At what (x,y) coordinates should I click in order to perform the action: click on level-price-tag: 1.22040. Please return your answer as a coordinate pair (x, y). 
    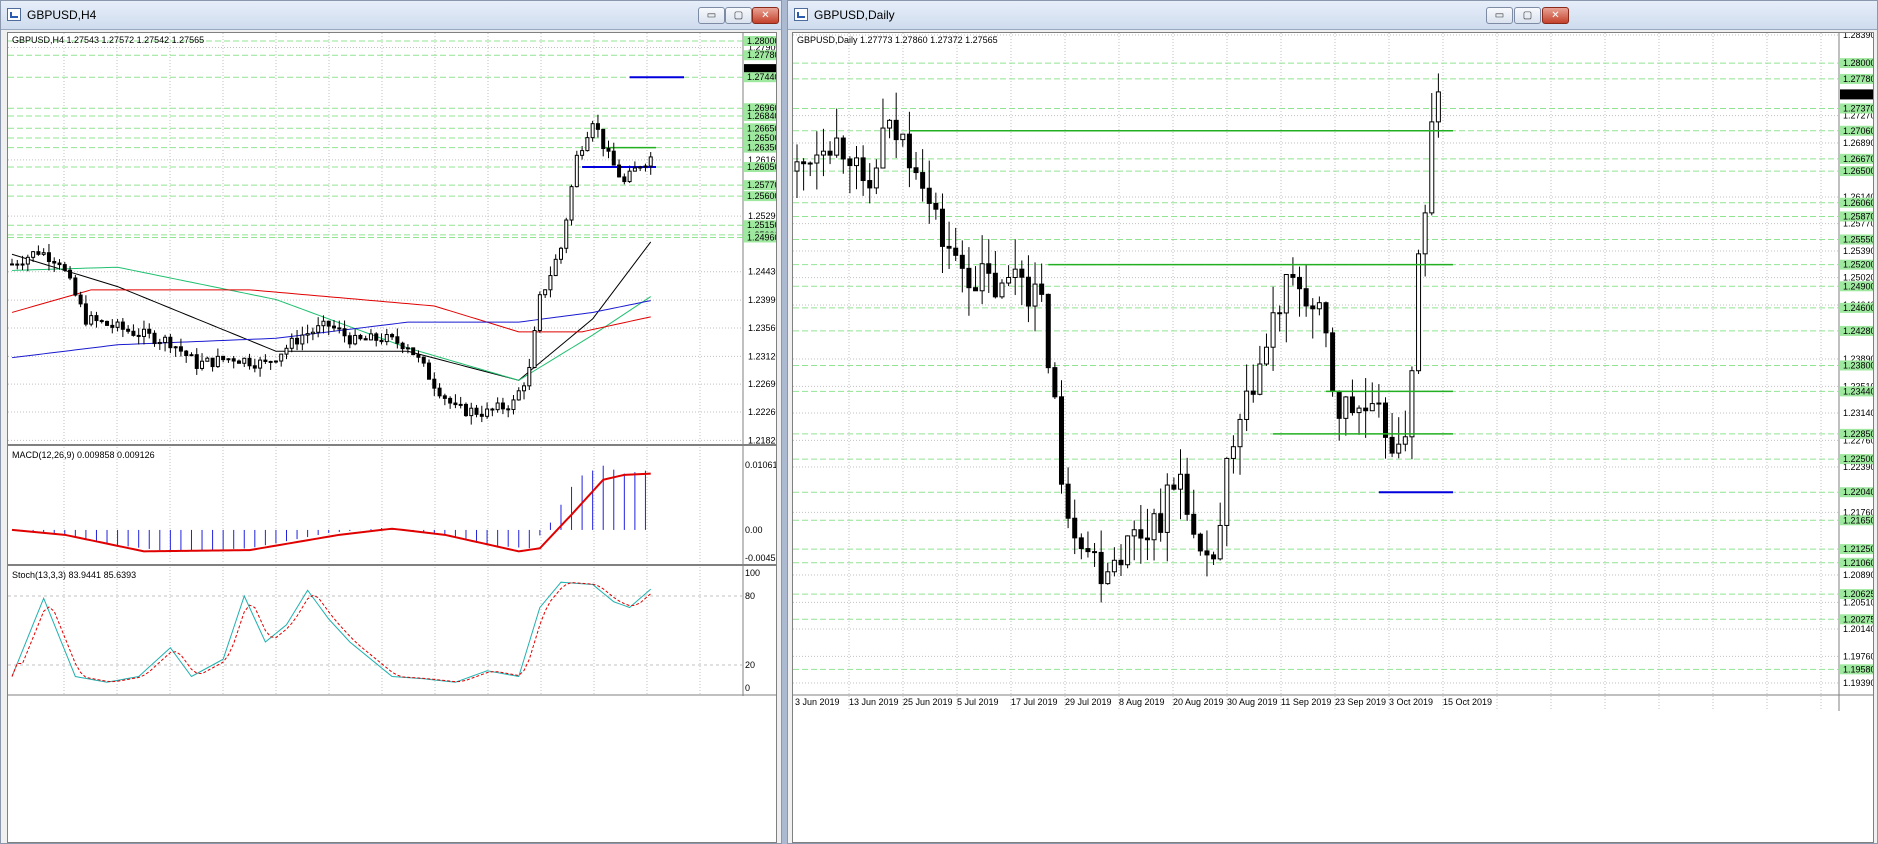
    Looking at the image, I should click on (1858, 492).